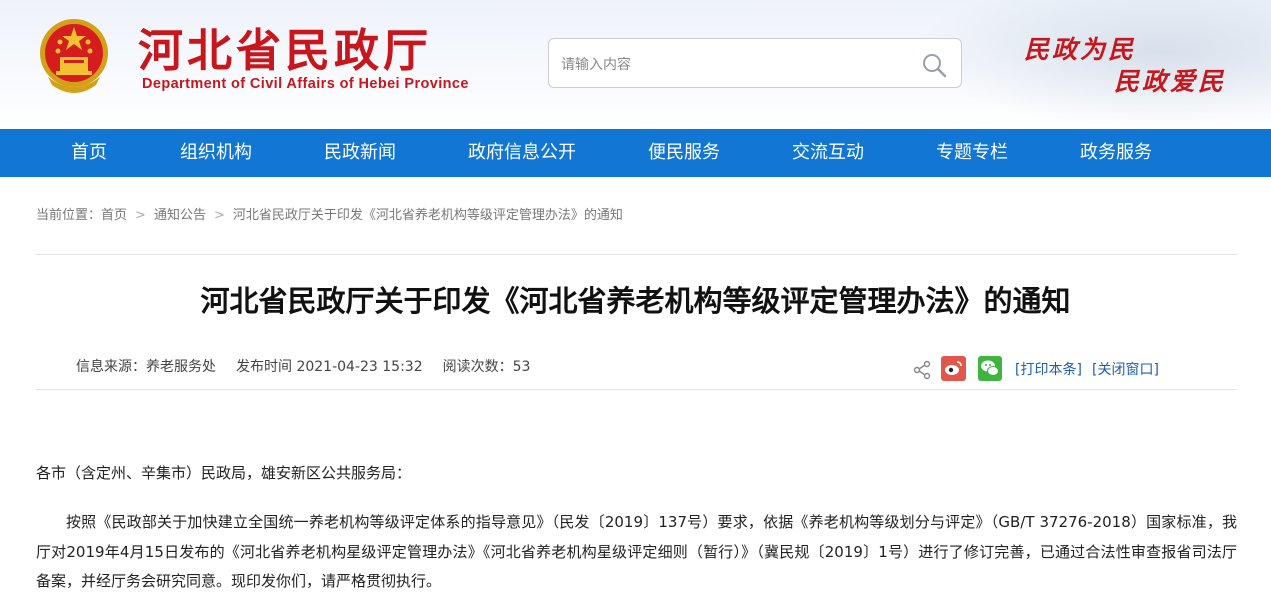 This screenshot has height=597, width=1271. What do you see at coordinates (74, 55) in the screenshot?
I see `national-emblem-icon` at bounding box center [74, 55].